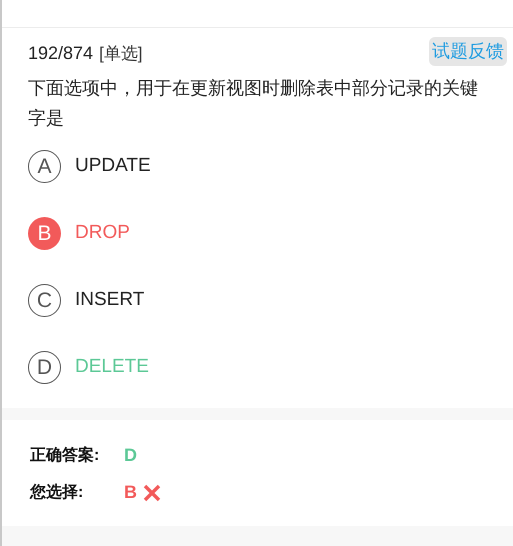  I want to click on question-counter: 192/874, so click(61, 53).